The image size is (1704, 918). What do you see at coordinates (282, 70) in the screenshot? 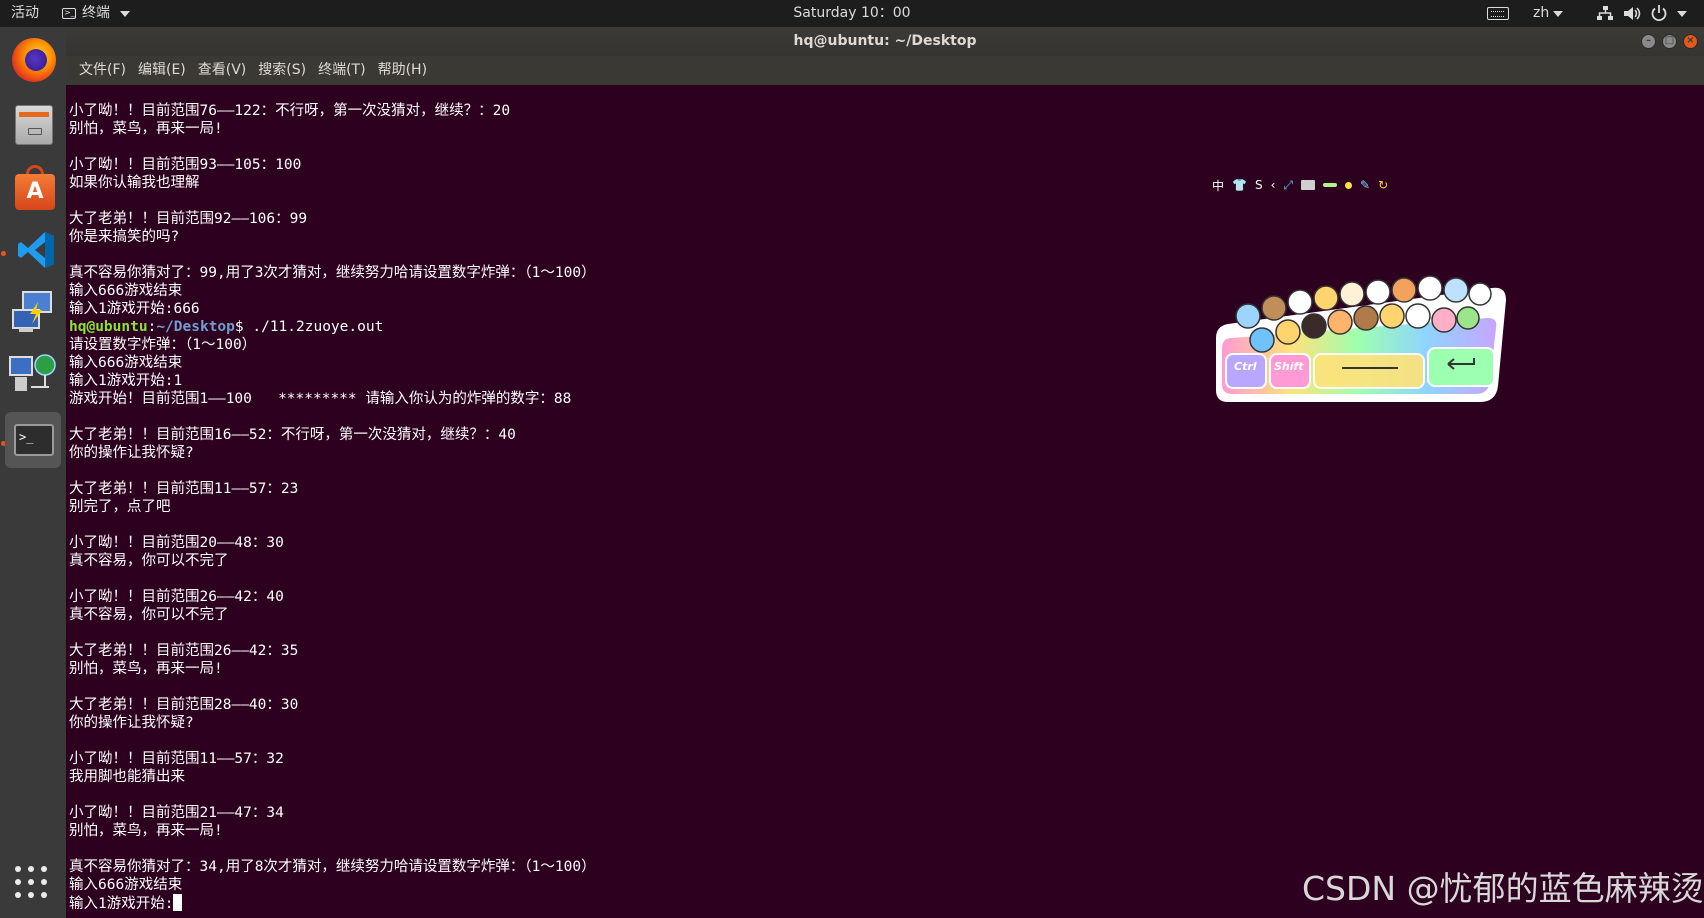
I see `menu-search: 搜索(S)` at bounding box center [282, 70].